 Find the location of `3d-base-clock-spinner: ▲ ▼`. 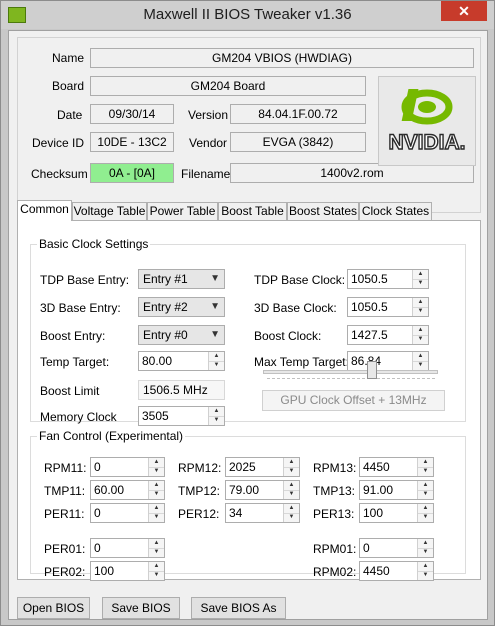

3d-base-clock-spinner: ▲ ▼ is located at coordinates (420, 307).